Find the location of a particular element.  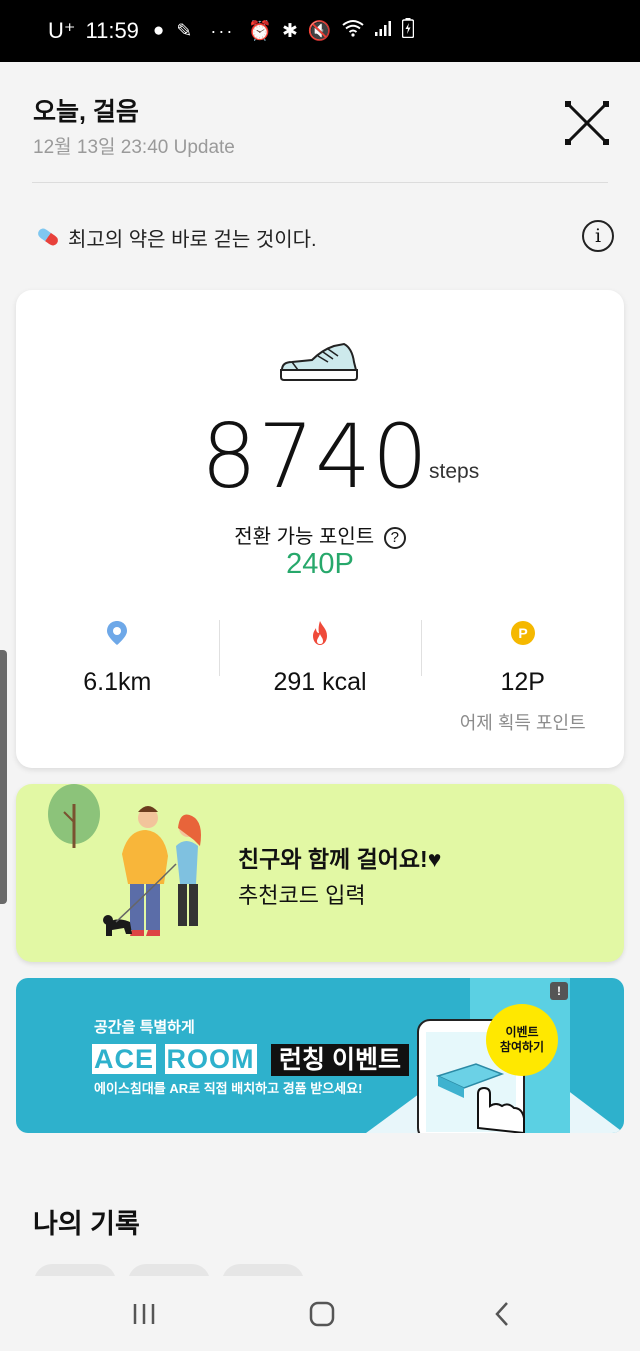

home-icon is located at coordinates (322, 1314).